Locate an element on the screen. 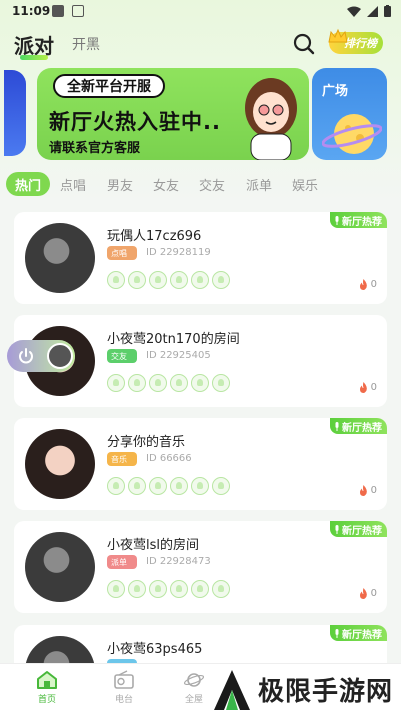  battery-icon is located at coordinates (387, 11).